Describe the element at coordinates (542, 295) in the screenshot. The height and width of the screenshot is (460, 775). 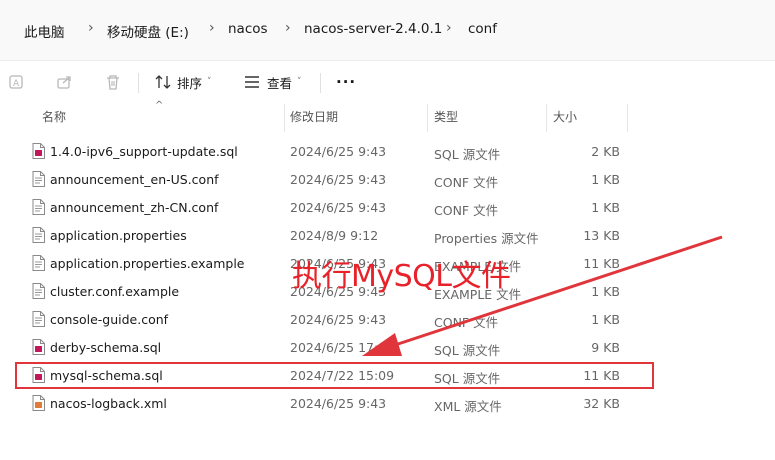
I see `annotation-arrow` at that location.